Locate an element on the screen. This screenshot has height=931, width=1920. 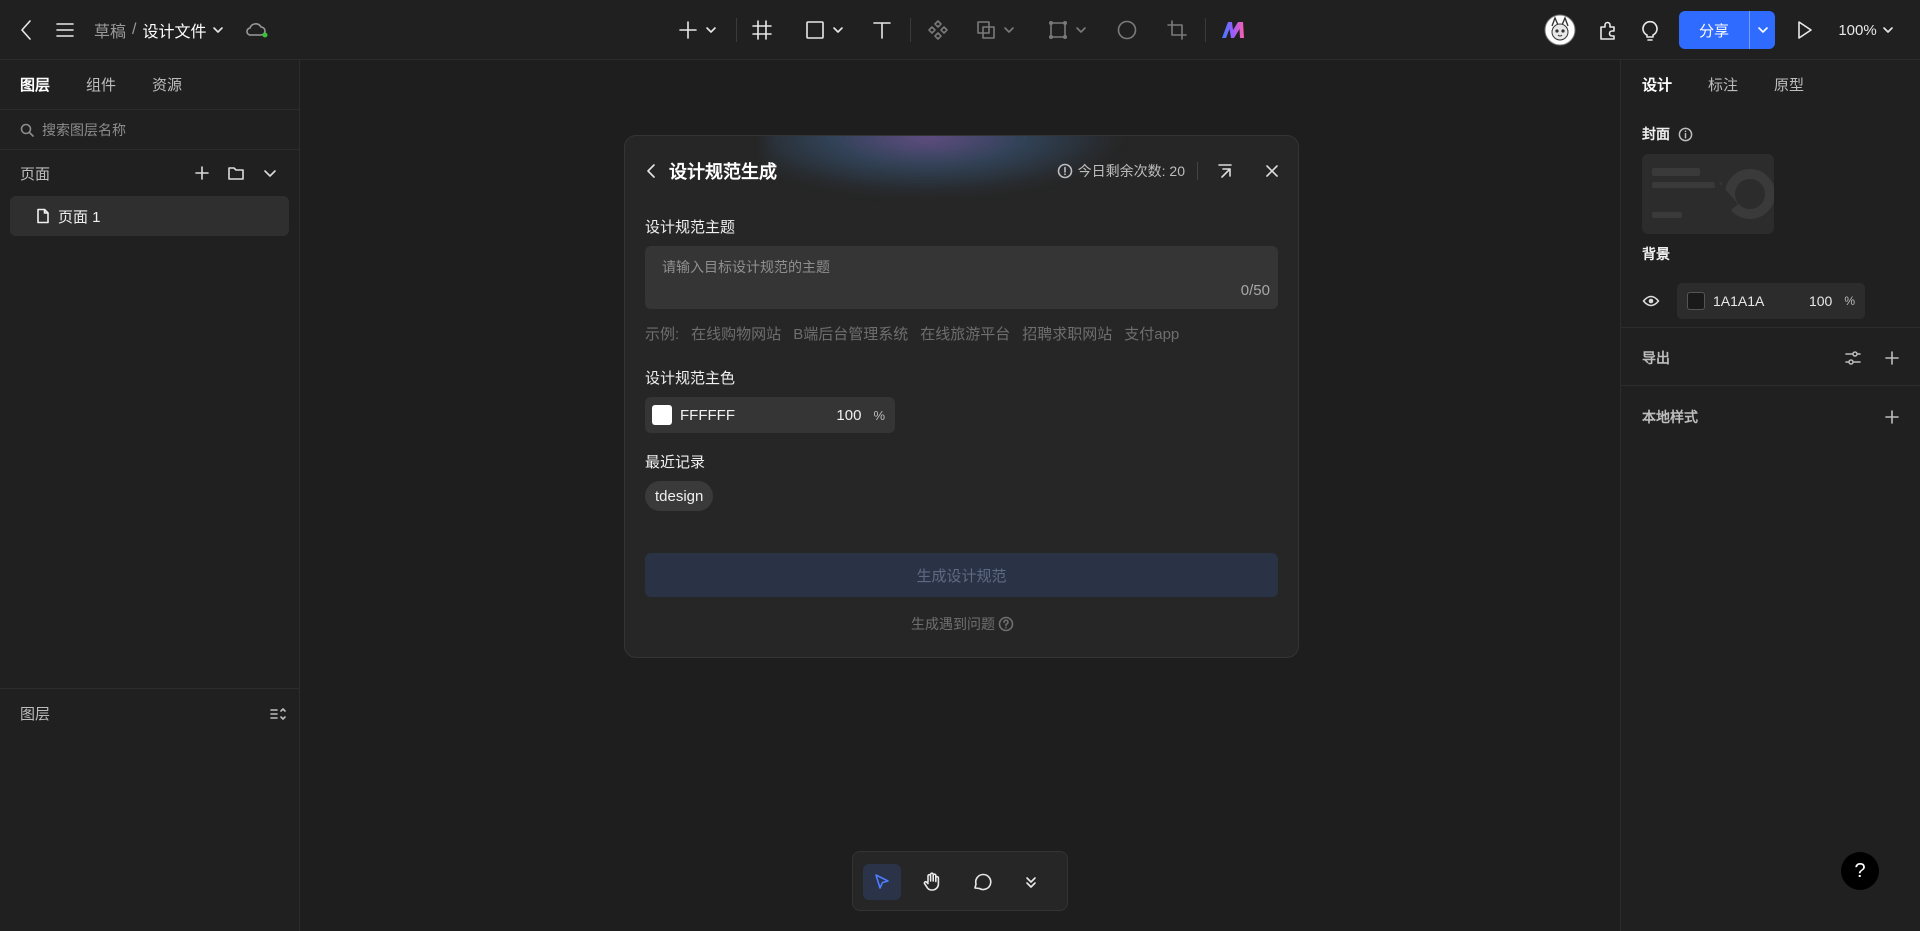
theme-input: 请输入目标设计规范的主题 0/50 is located at coordinates (961, 277).